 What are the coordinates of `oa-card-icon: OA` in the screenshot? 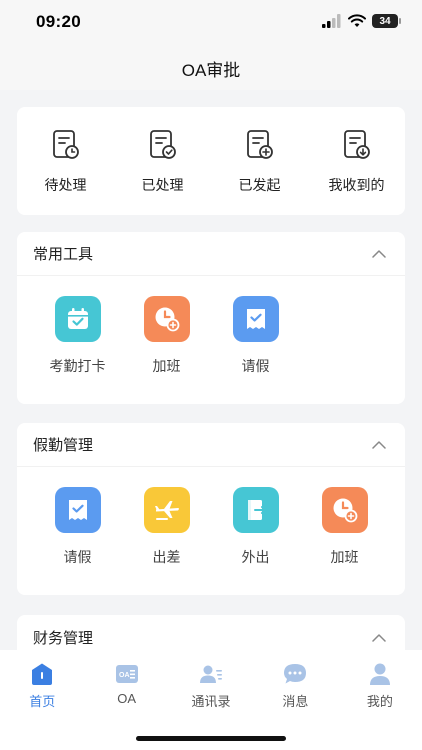 It's located at (126, 674).